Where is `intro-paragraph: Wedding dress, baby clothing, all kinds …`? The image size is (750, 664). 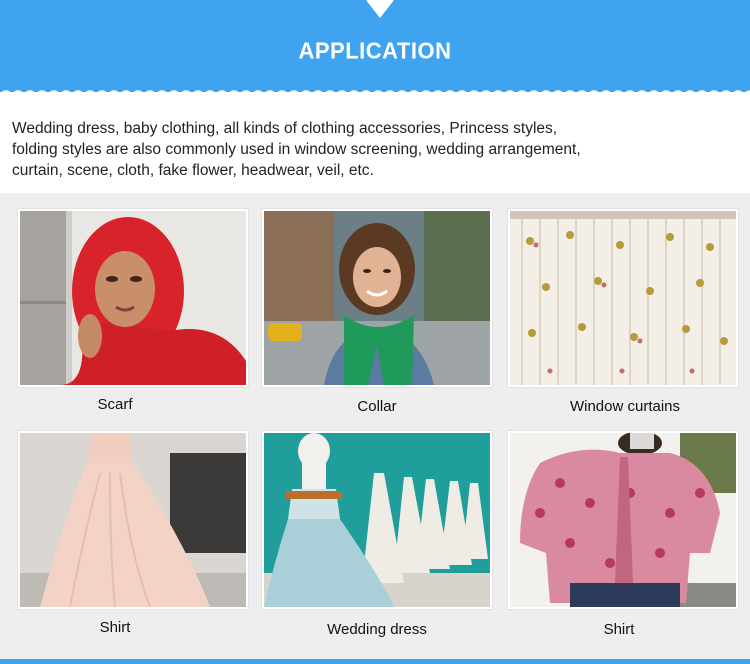
intro-paragraph: Wedding dress, baby clothing, all kinds … is located at coordinates (322, 149).